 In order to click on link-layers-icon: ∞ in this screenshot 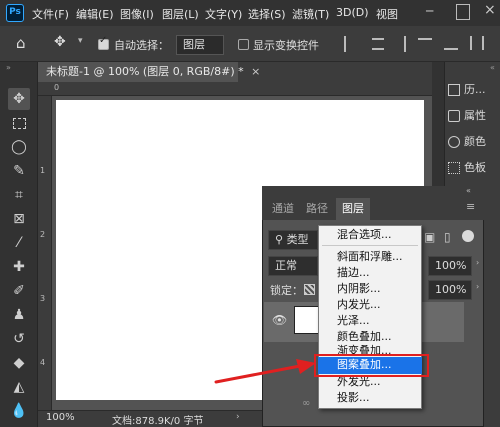, I will do `click(306, 403)`.